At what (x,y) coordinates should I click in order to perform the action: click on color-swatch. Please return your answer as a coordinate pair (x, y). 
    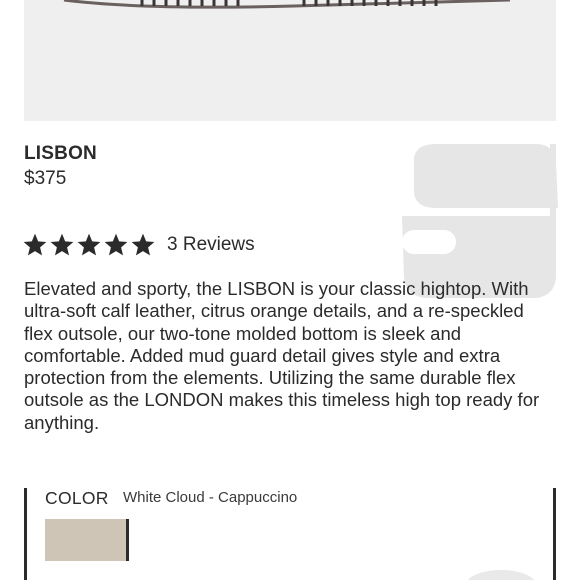
    Looking at the image, I should click on (87, 540).